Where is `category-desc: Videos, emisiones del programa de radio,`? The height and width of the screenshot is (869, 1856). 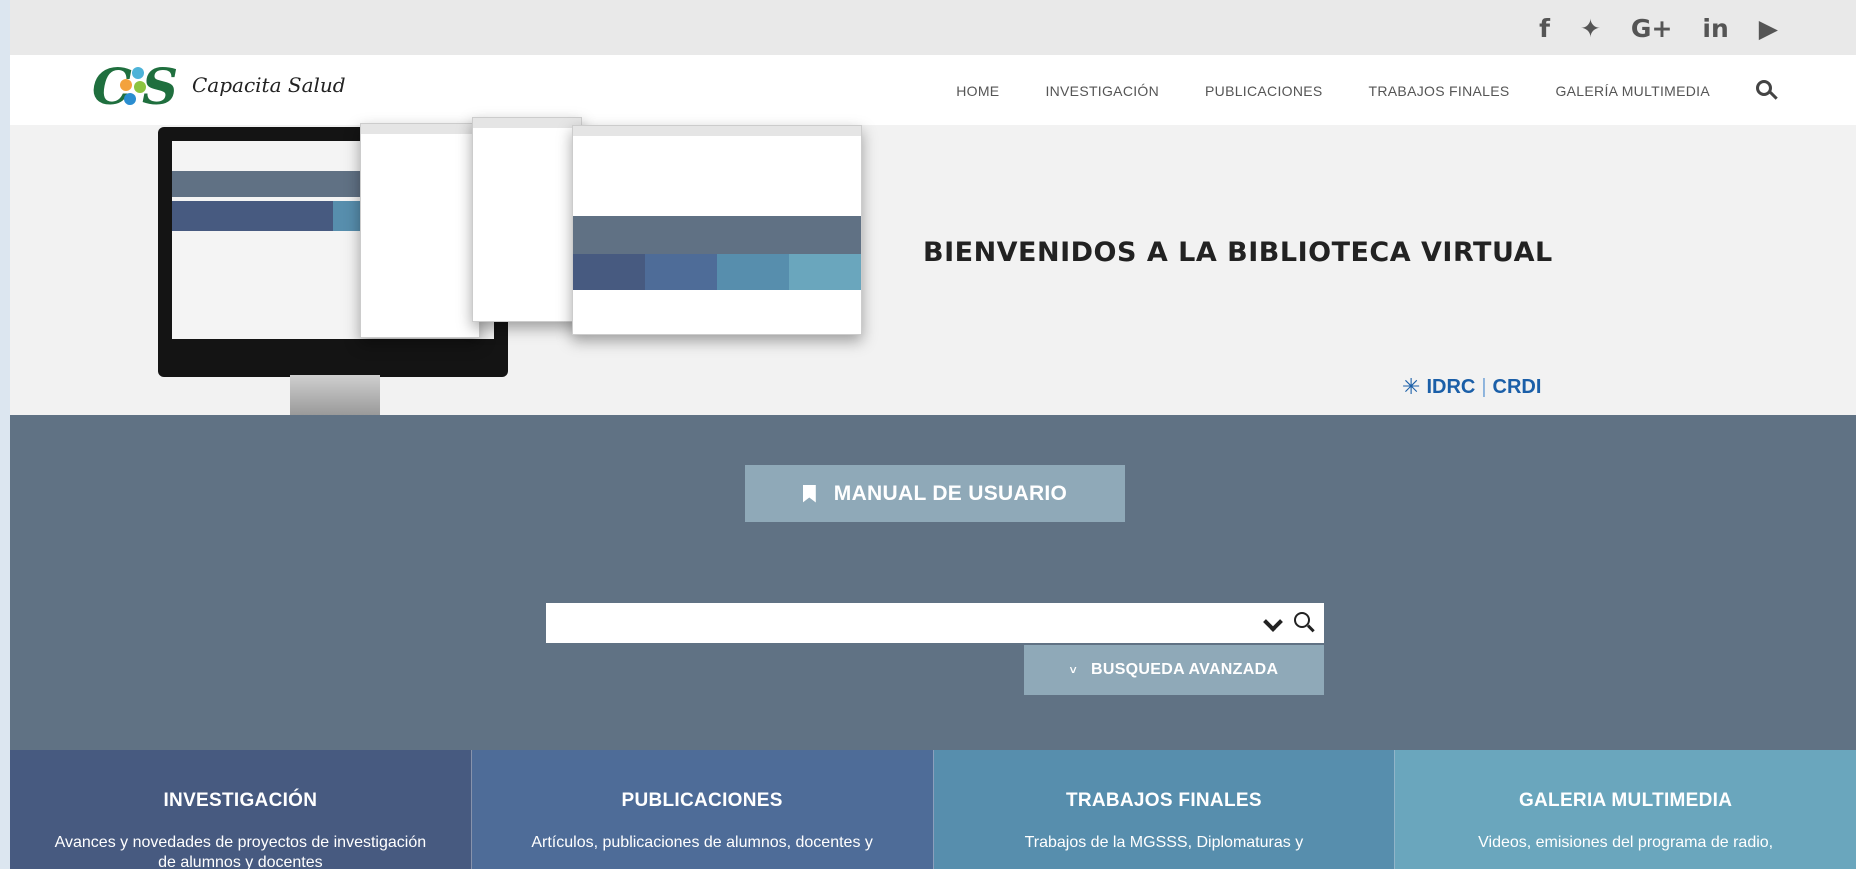
category-desc: Videos, emisiones del programa de radio, is located at coordinates (1626, 842).